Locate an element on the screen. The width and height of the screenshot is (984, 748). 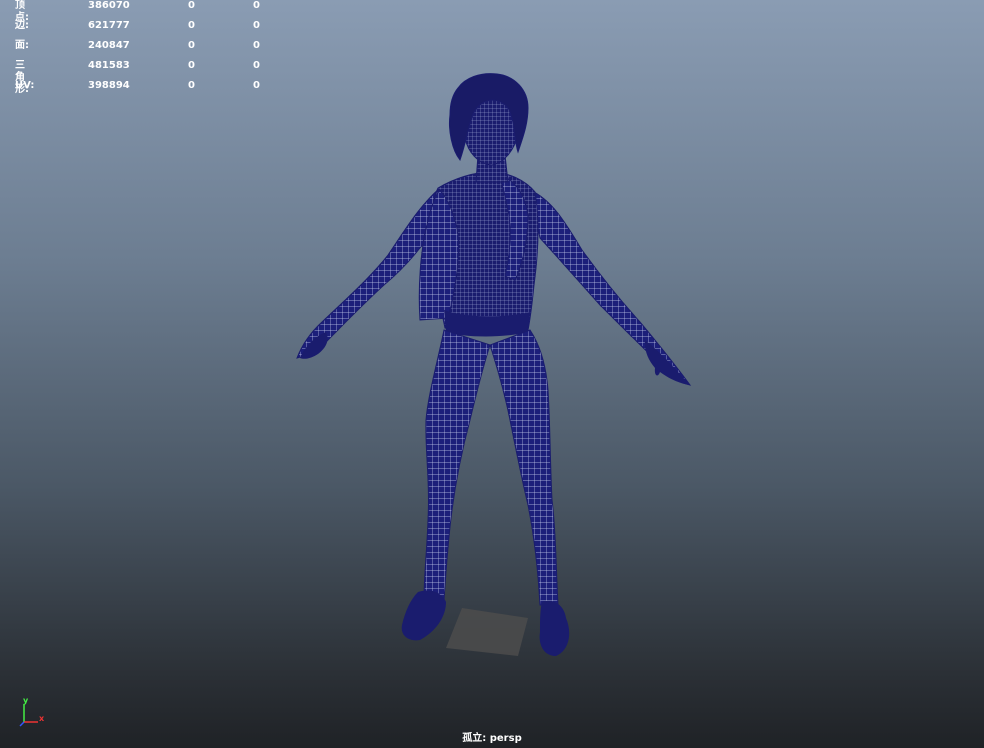
axis-z-line is located at coordinates (22, 724).